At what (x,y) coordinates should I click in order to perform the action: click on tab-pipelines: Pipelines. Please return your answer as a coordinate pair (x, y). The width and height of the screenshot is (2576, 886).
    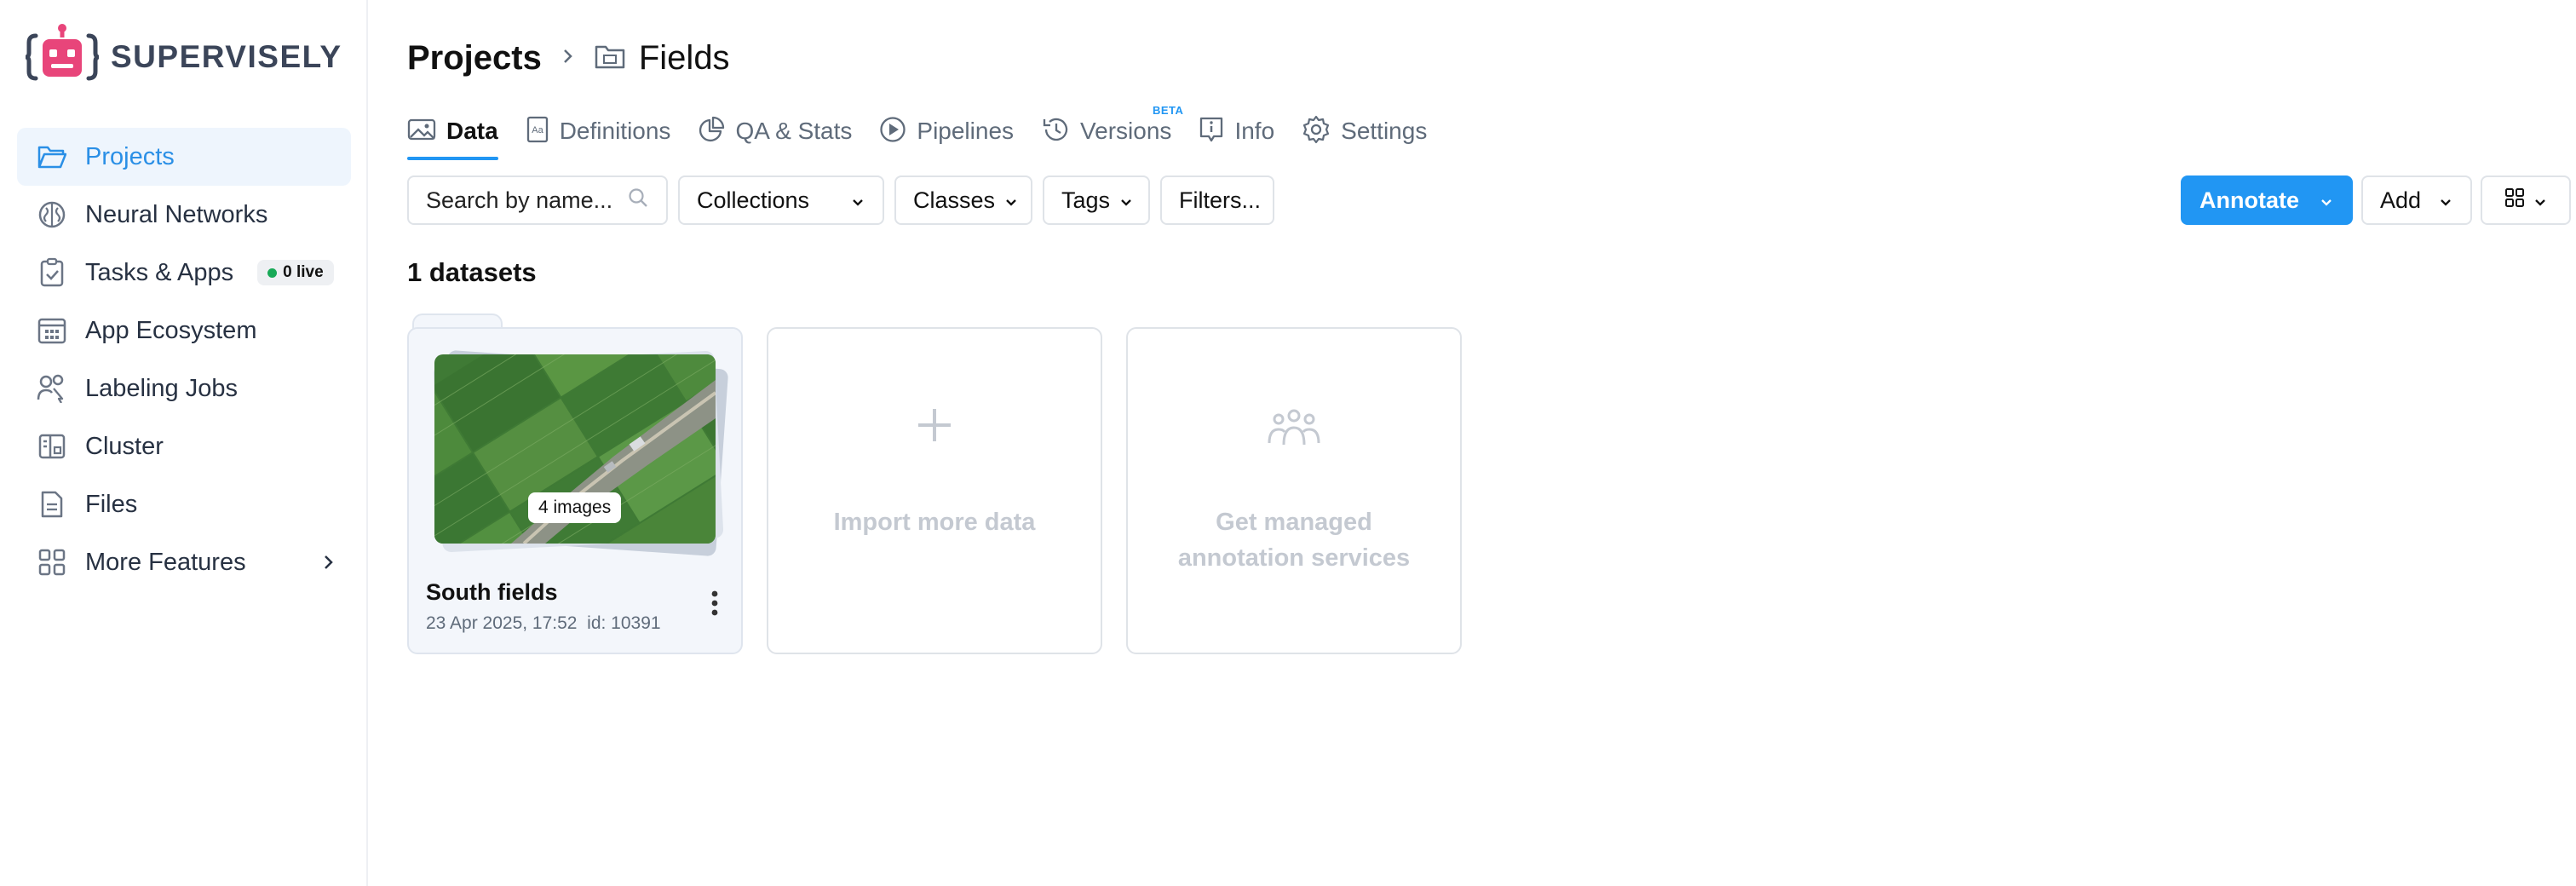
    Looking at the image, I should click on (947, 131).